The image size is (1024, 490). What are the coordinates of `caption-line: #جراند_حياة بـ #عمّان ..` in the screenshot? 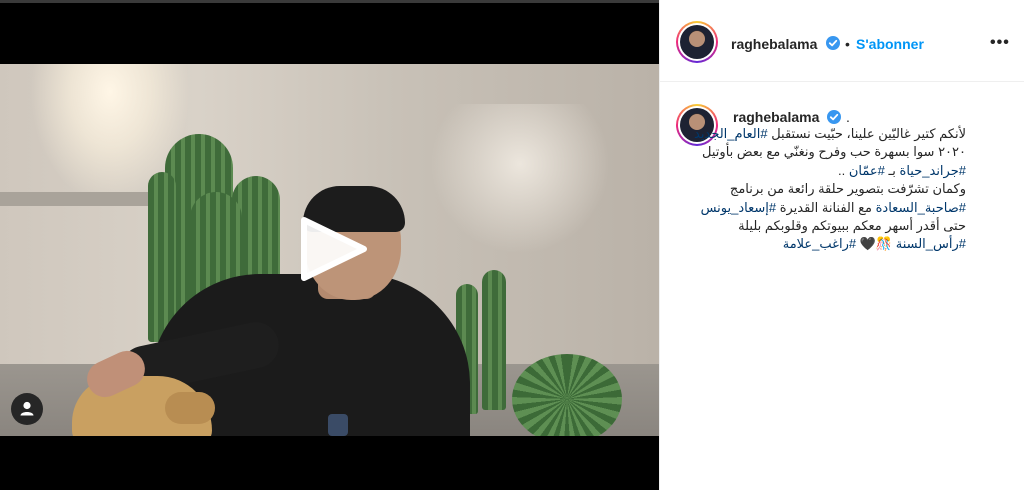 It's located at (902, 170).